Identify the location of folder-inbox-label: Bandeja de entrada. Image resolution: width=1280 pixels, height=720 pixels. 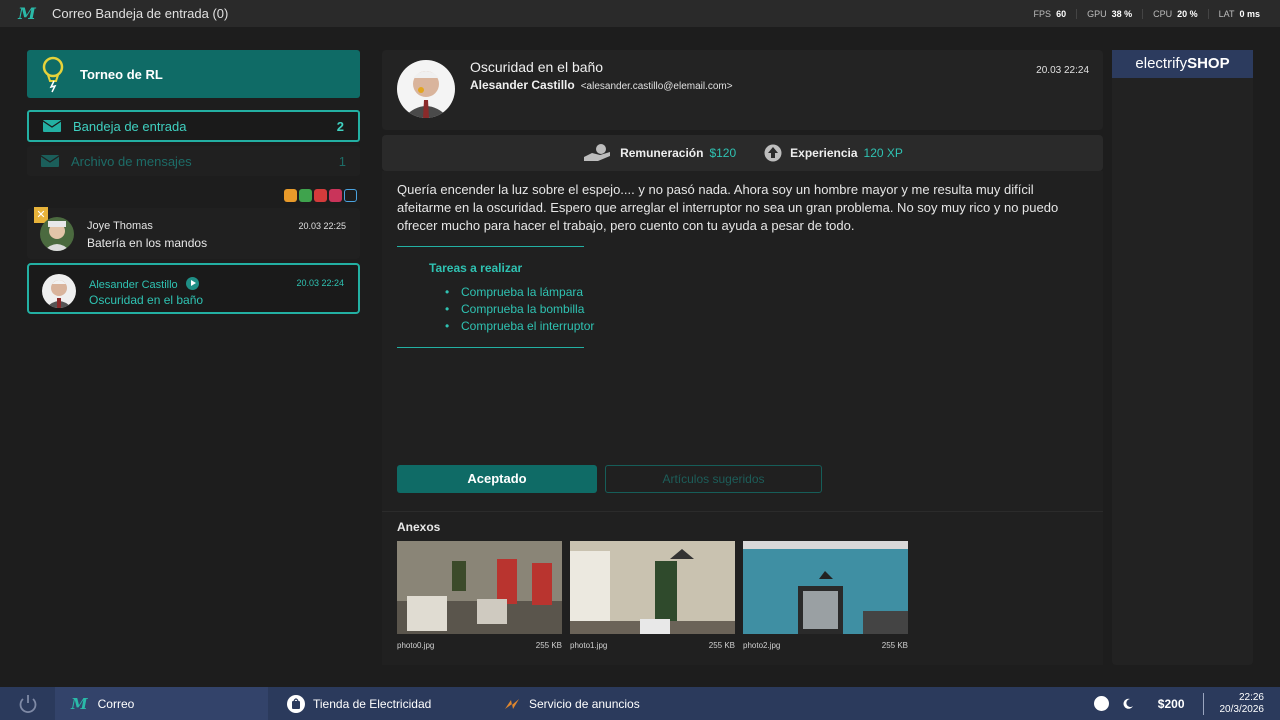
(130, 126).